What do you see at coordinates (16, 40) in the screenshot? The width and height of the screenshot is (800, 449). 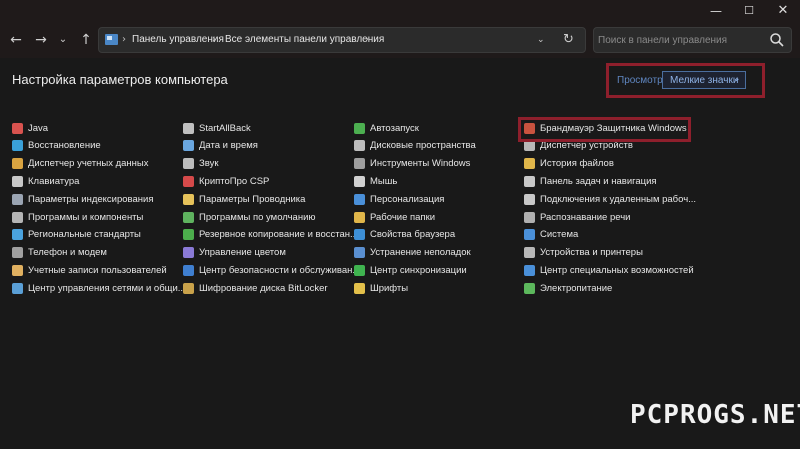 I see `back-button: ←` at bounding box center [16, 40].